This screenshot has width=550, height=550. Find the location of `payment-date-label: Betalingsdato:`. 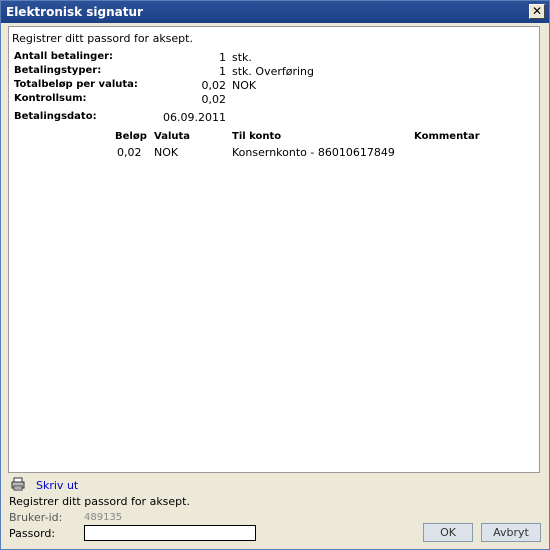

payment-date-label: Betalingsdato: is located at coordinates (55, 116).